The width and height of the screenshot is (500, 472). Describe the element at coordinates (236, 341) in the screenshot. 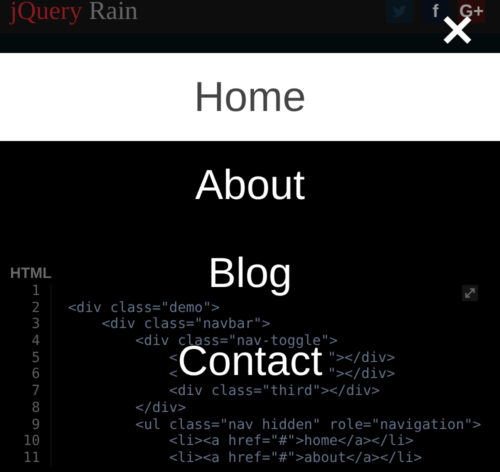

I see `code-text: <div class="nav-toggle">` at that location.